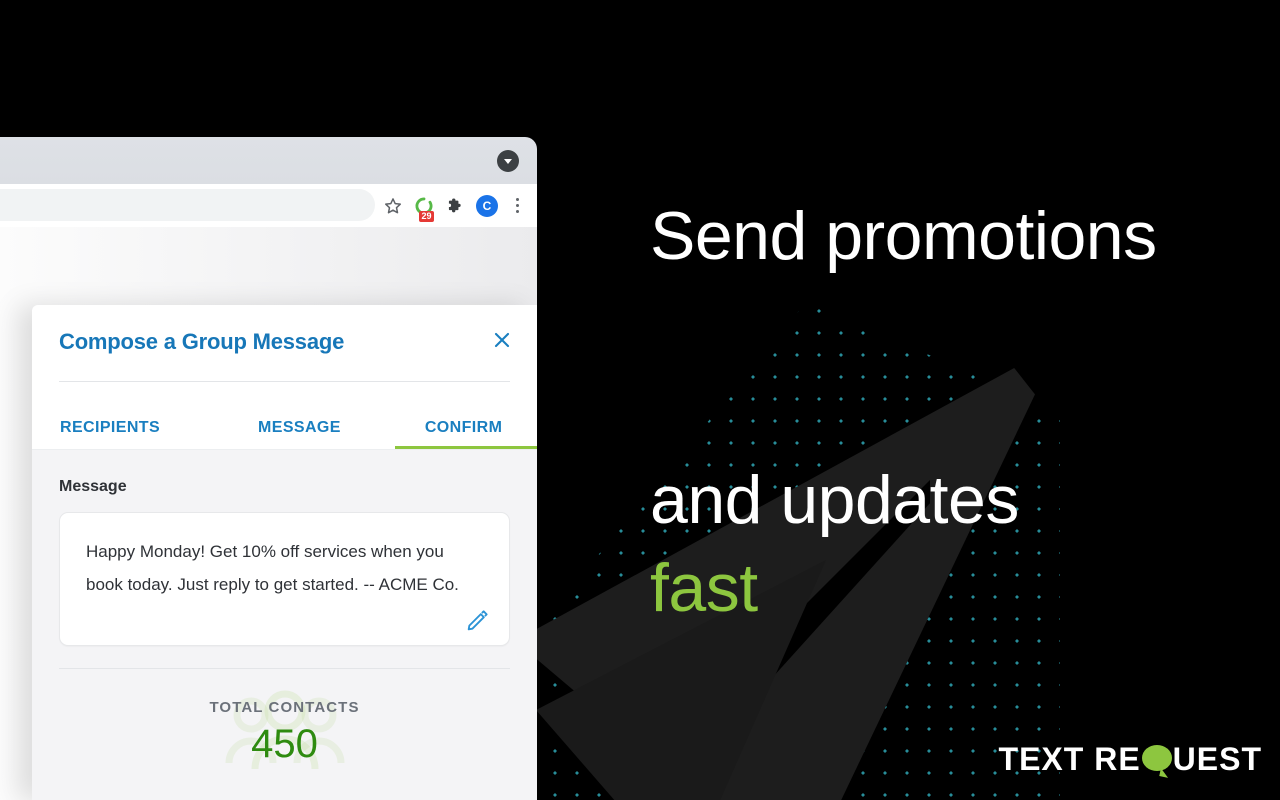  What do you see at coordinates (110, 434) in the screenshot?
I see `tab-recipients: RECIPIENTS` at bounding box center [110, 434].